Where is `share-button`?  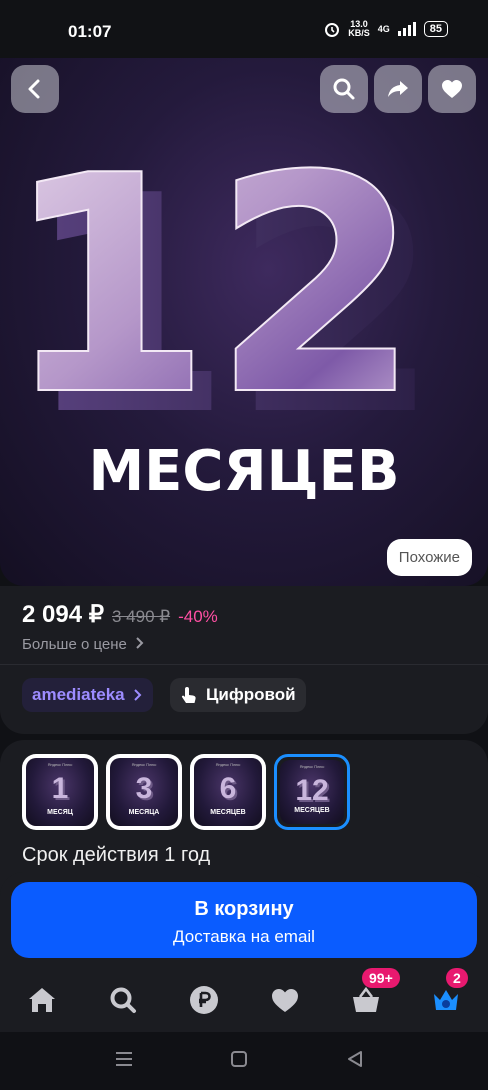
share-button is located at coordinates (398, 89).